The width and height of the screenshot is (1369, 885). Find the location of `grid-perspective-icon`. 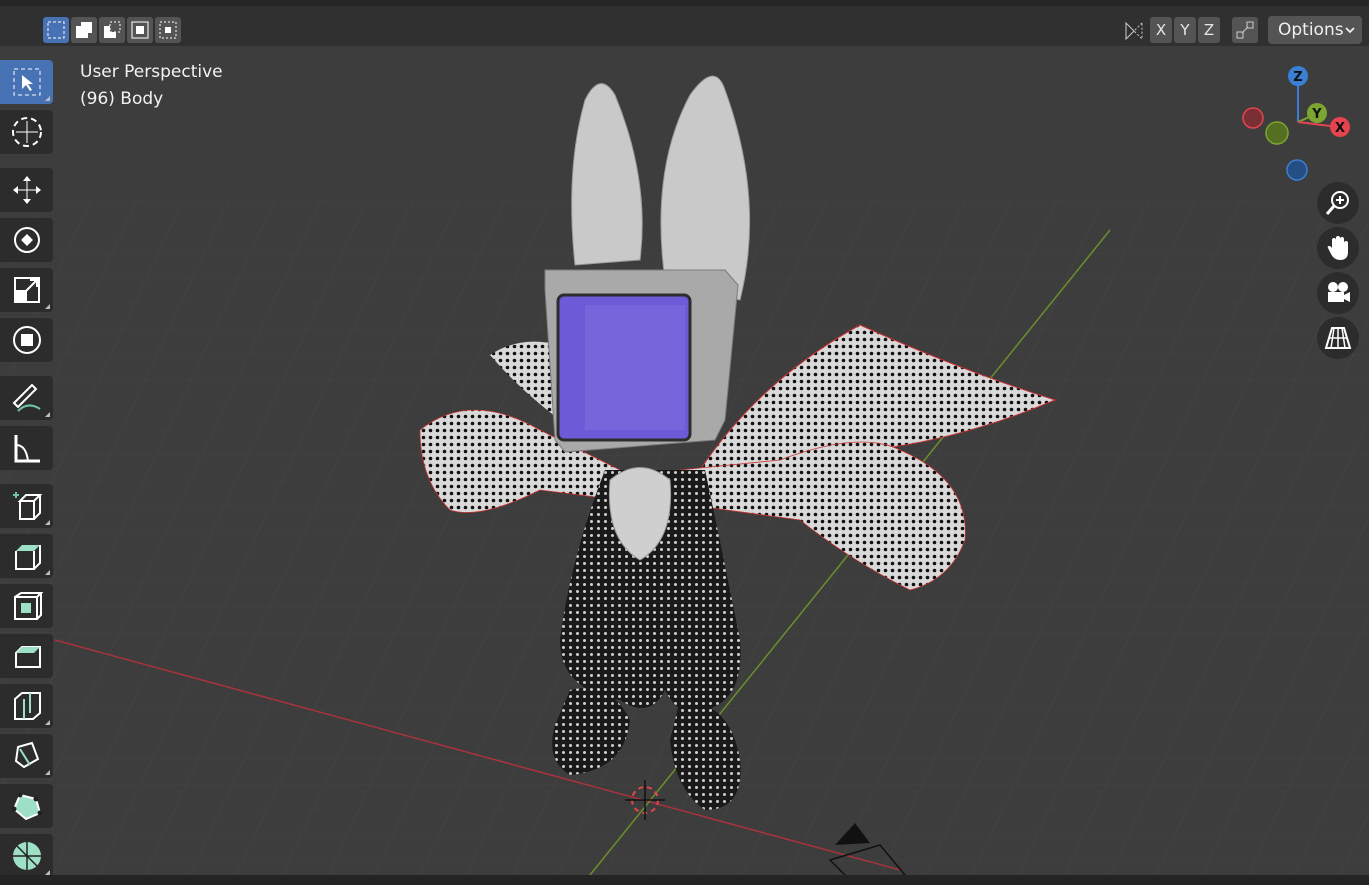

grid-perspective-icon is located at coordinates (1338, 338).